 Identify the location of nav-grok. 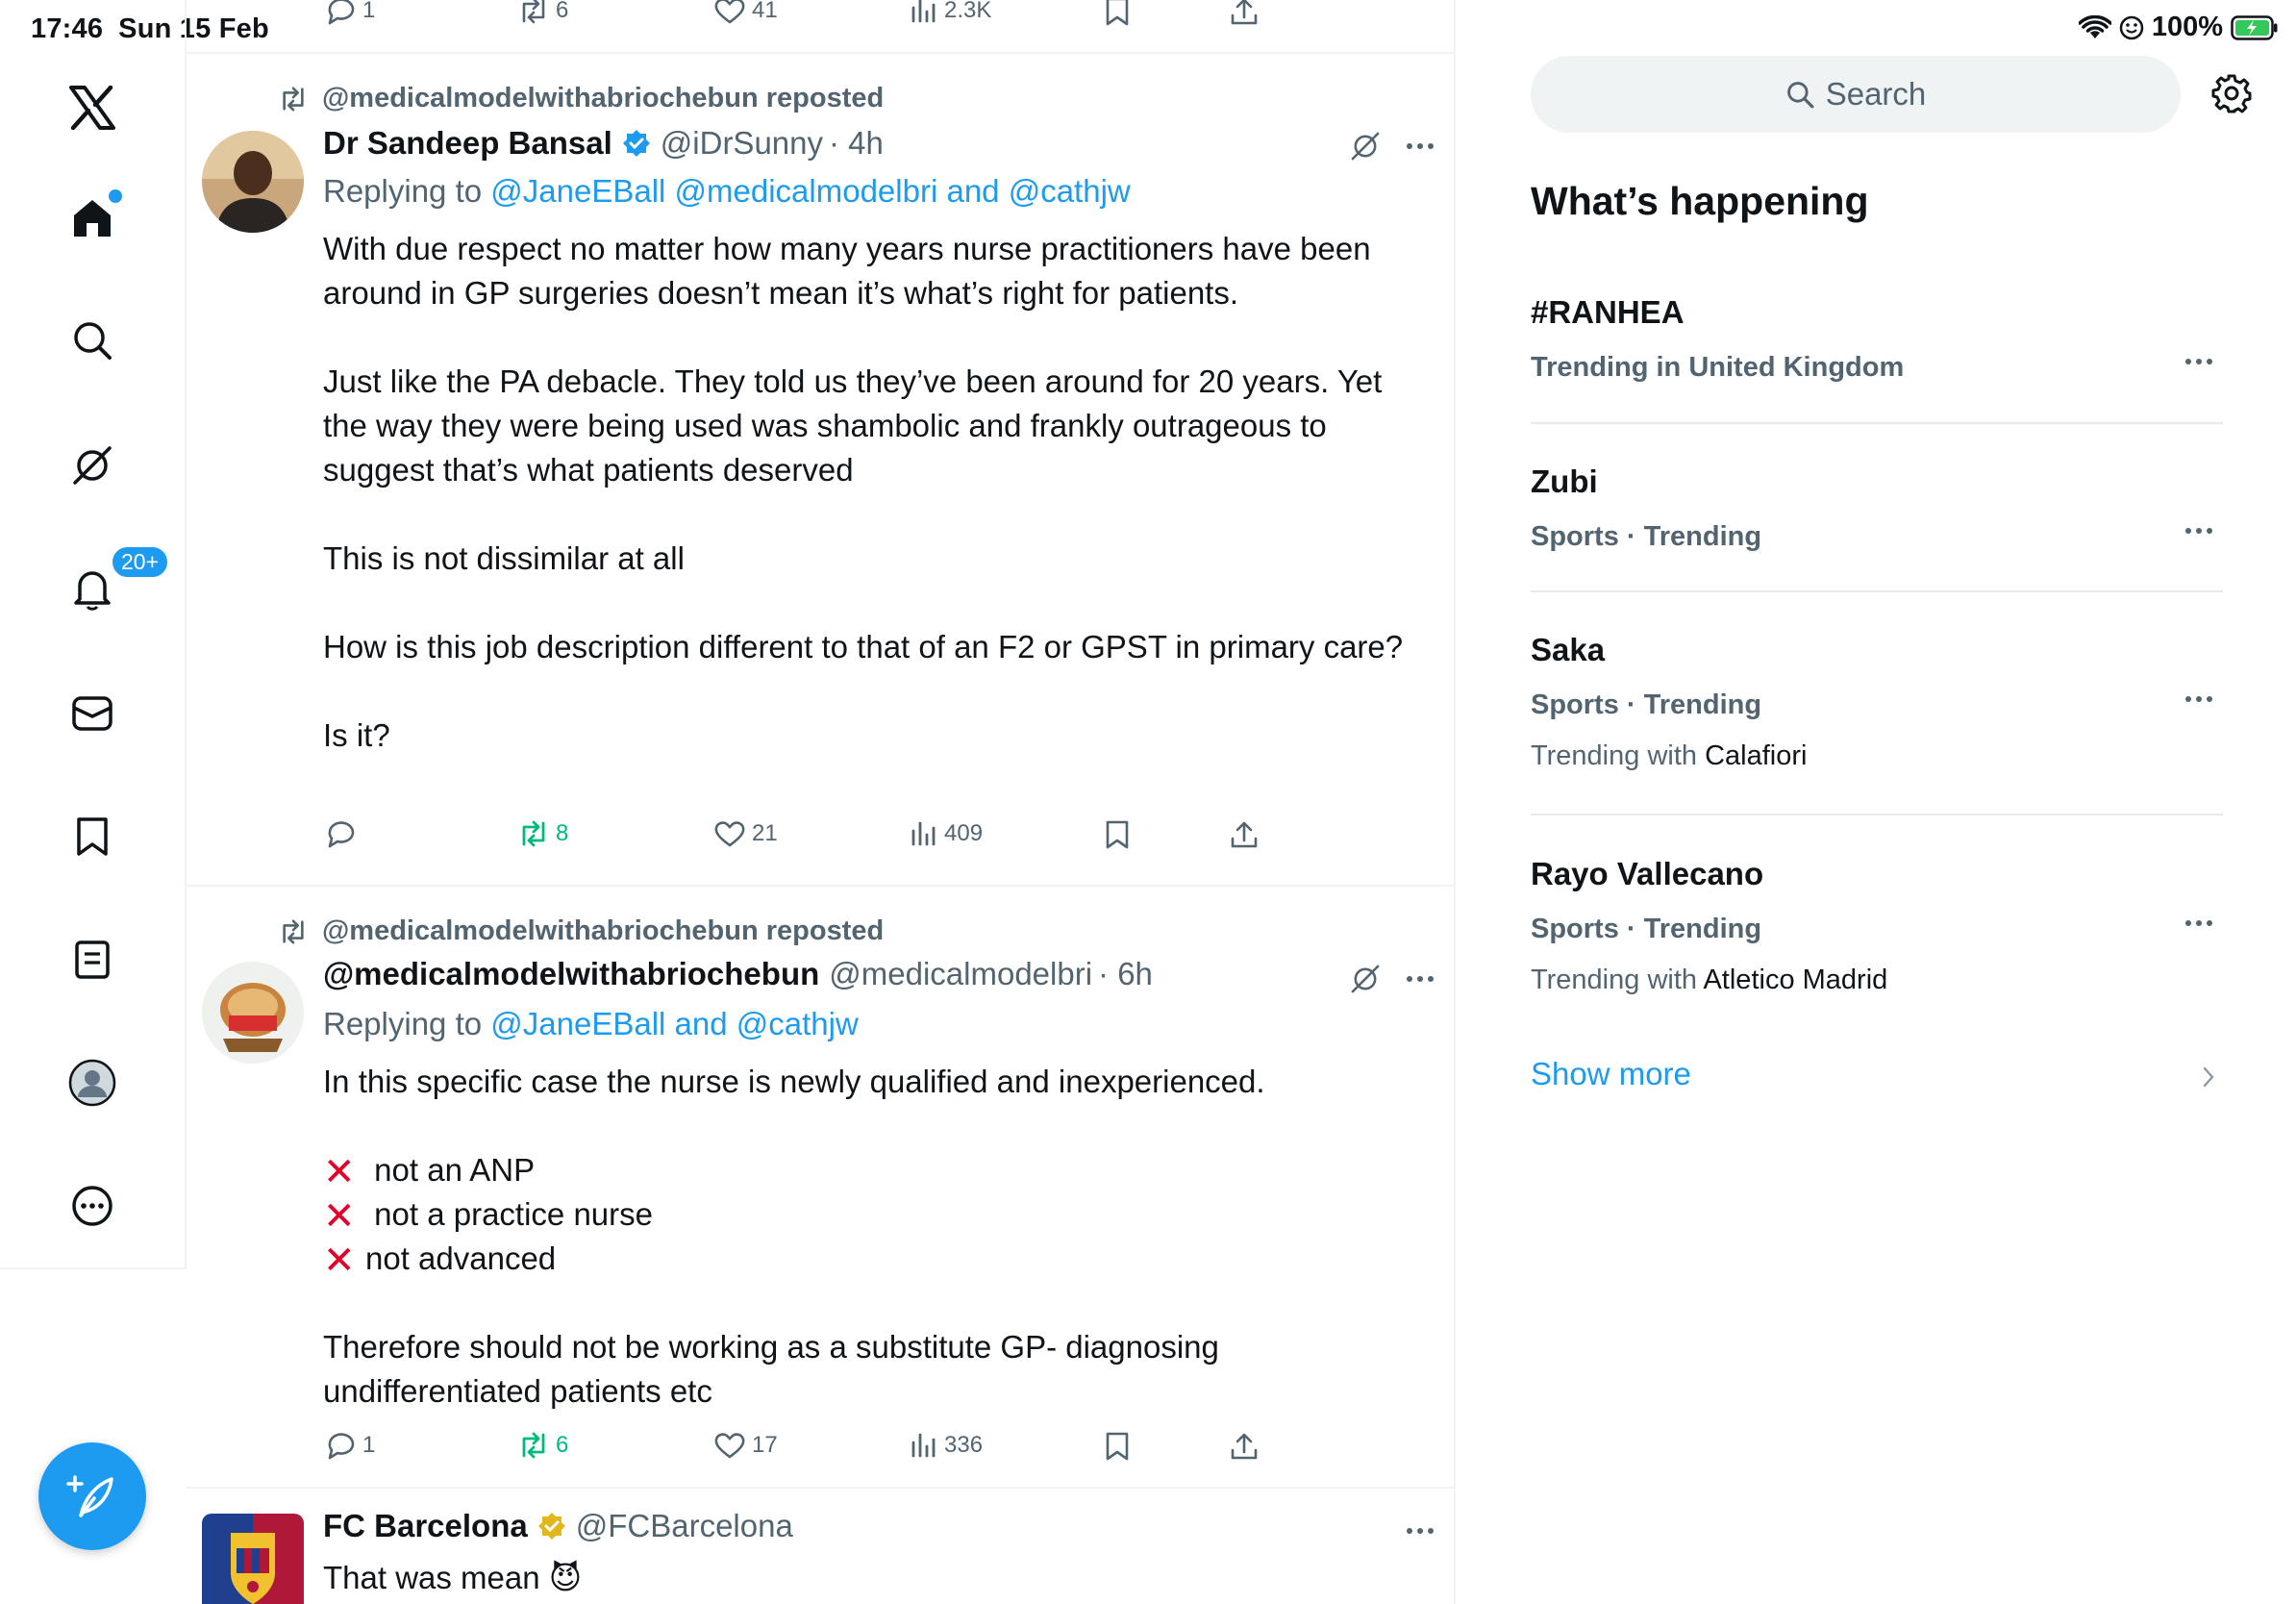
(92, 465).